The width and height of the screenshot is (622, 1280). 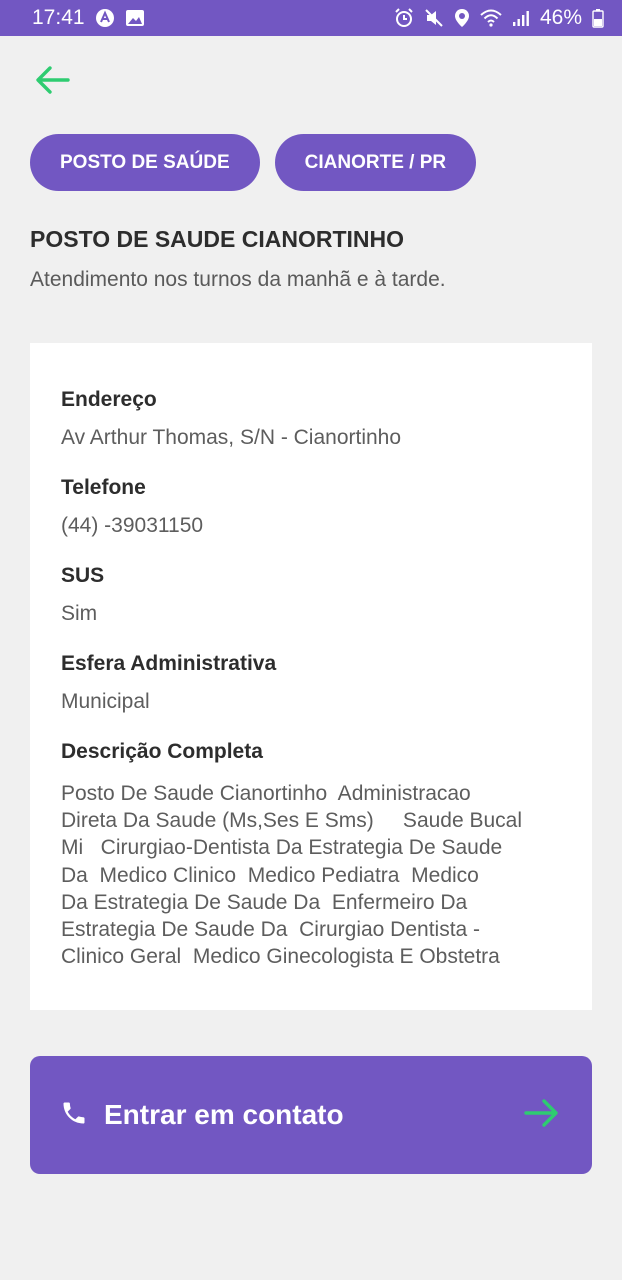 I want to click on category-chips: POSTO DE SAÚDE CIANORTE / PR, so click(x=253, y=162).